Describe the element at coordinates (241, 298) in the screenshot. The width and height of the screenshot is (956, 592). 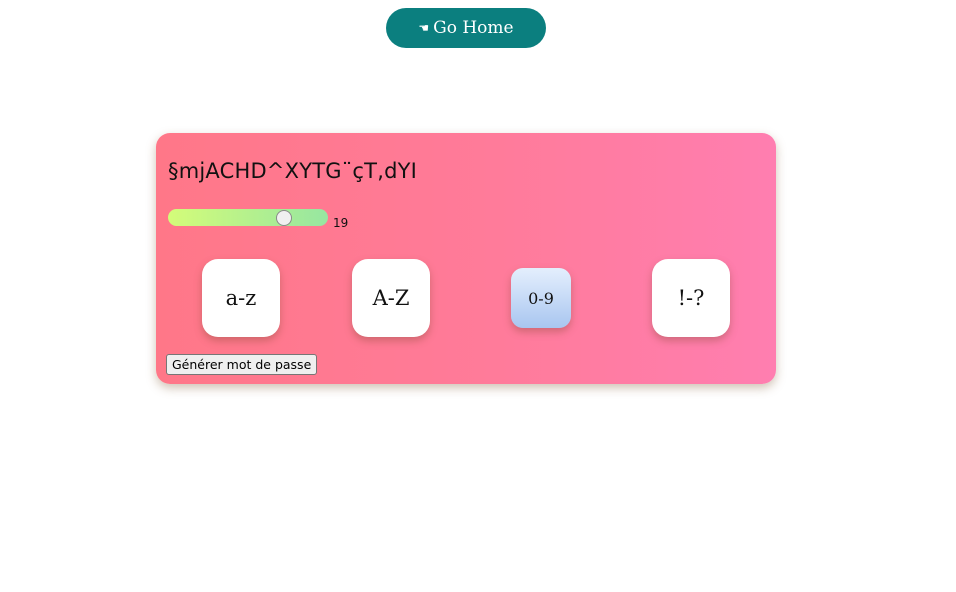
I see `lowercase-toggle: a-z` at that location.